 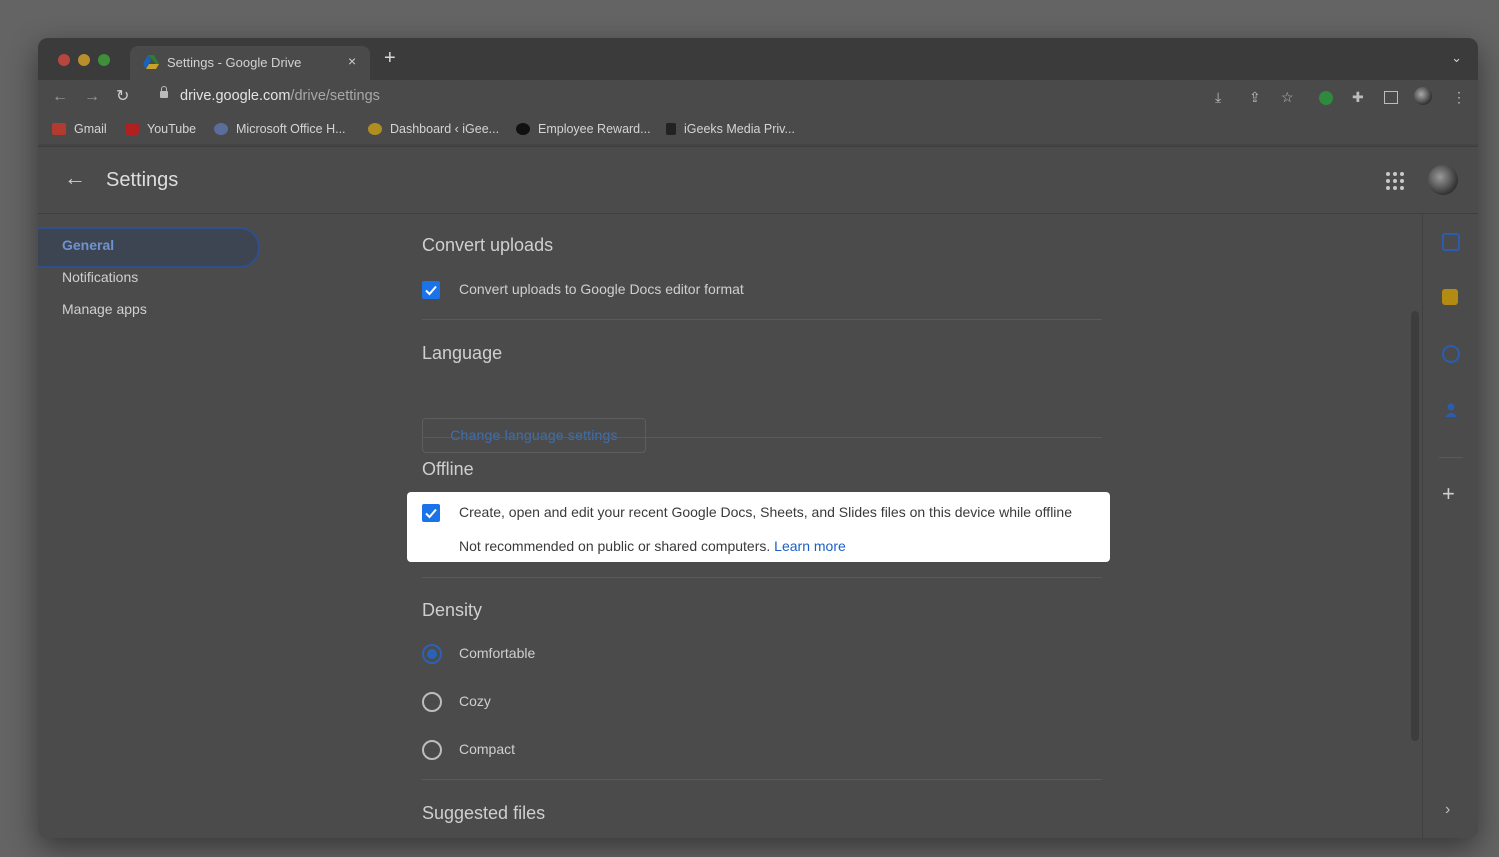 I want to click on url-domain: drive.google.com, so click(x=235, y=96).